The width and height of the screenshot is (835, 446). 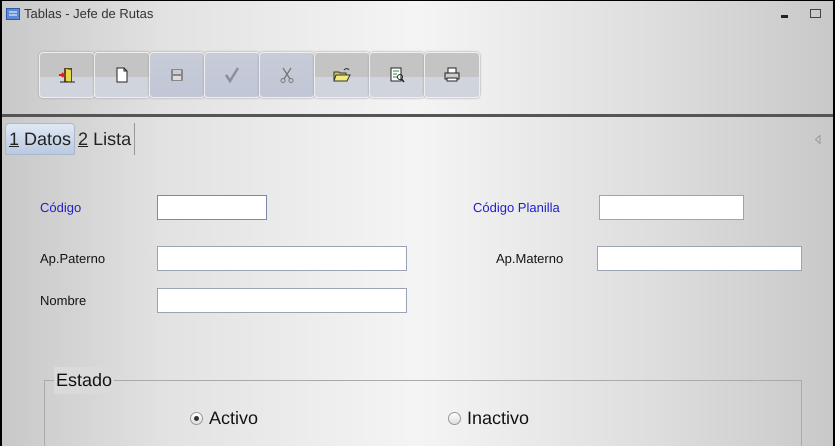 What do you see at coordinates (498, 418) in the screenshot?
I see `radio-label: Inactivo` at bounding box center [498, 418].